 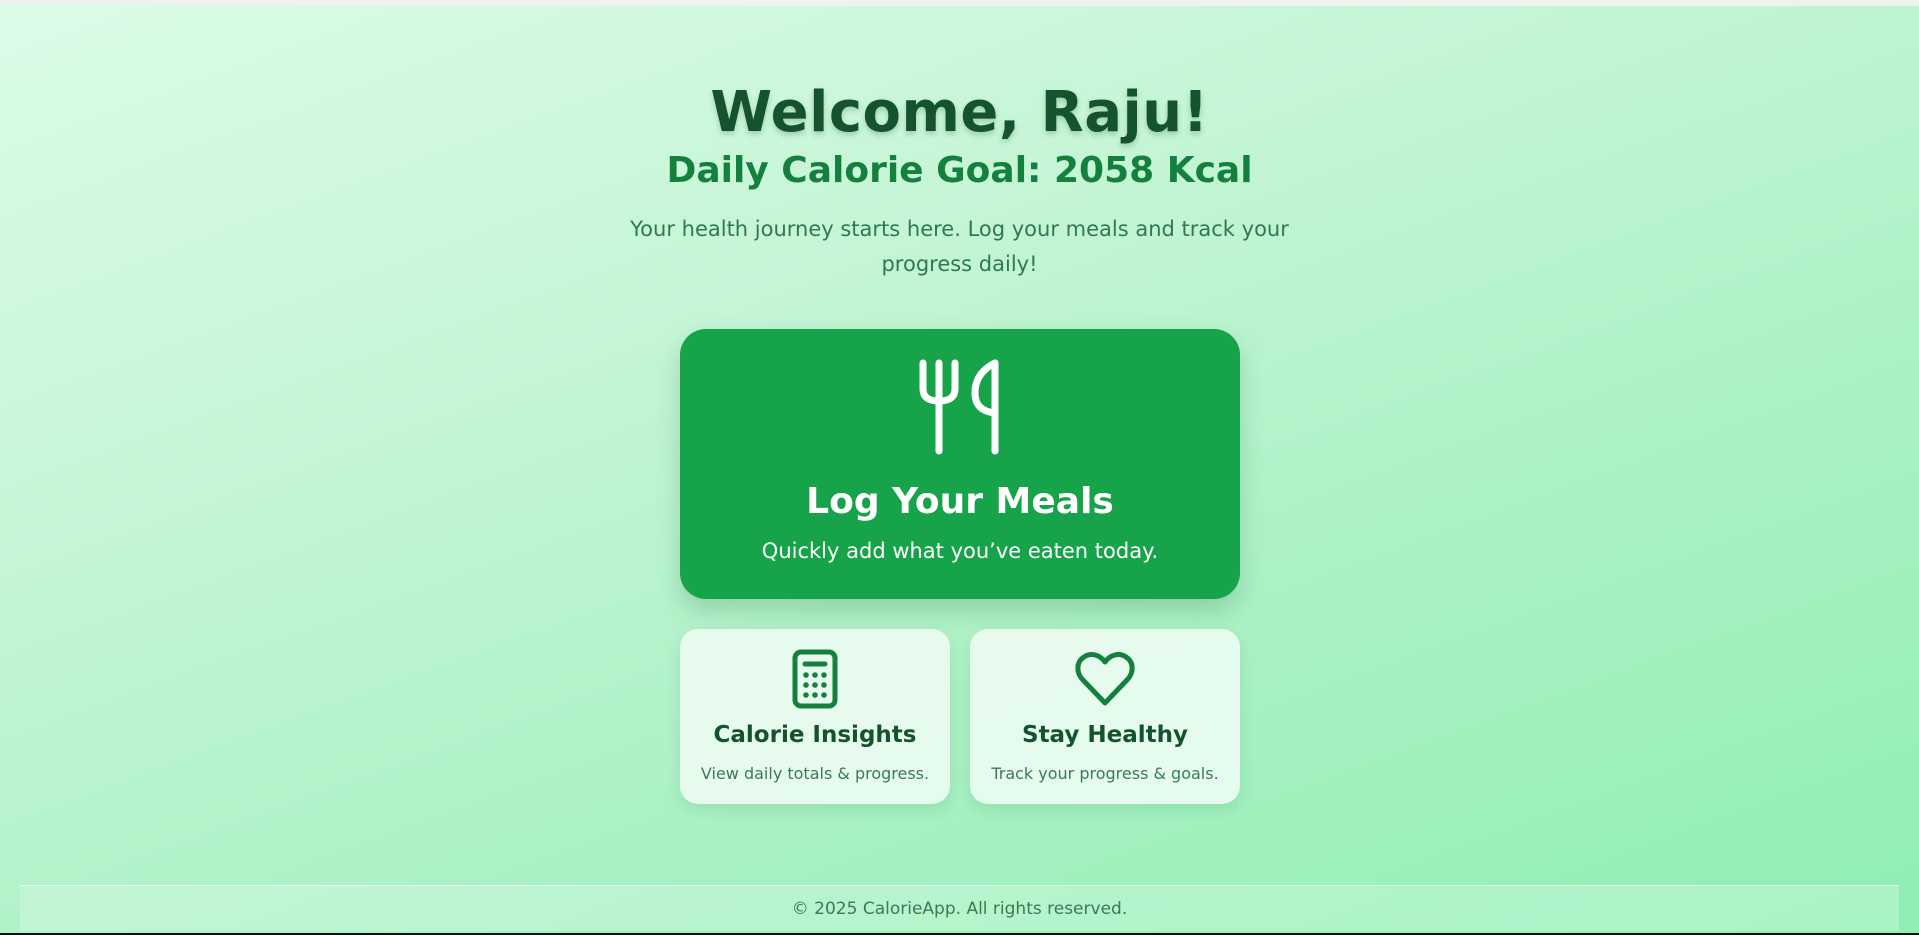 What do you see at coordinates (815, 679) in the screenshot?
I see `calculator-icon` at bounding box center [815, 679].